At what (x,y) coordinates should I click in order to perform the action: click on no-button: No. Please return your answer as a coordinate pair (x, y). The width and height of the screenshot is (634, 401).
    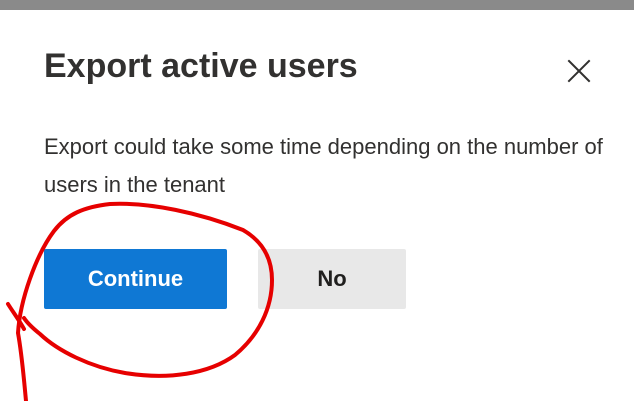
    Looking at the image, I should click on (332, 279).